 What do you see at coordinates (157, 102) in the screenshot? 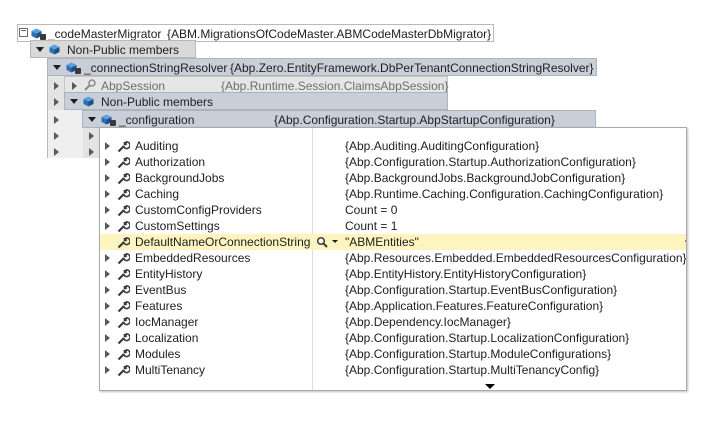
I see `nonpublic2-label: Non-Public members` at bounding box center [157, 102].